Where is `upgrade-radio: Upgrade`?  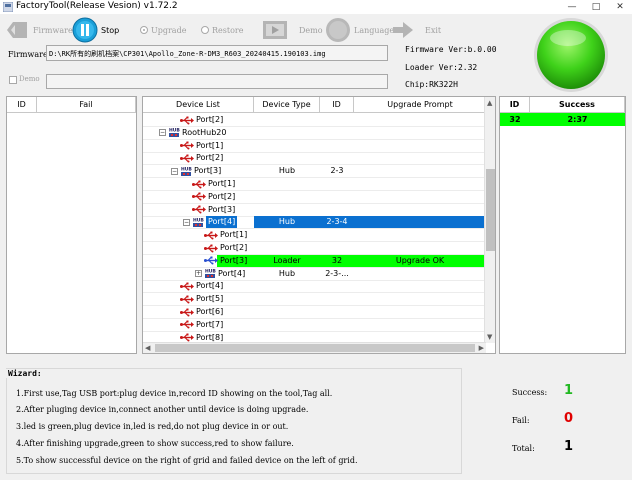 upgrade-radio: Upgrade is located at coordinates (163, 30).